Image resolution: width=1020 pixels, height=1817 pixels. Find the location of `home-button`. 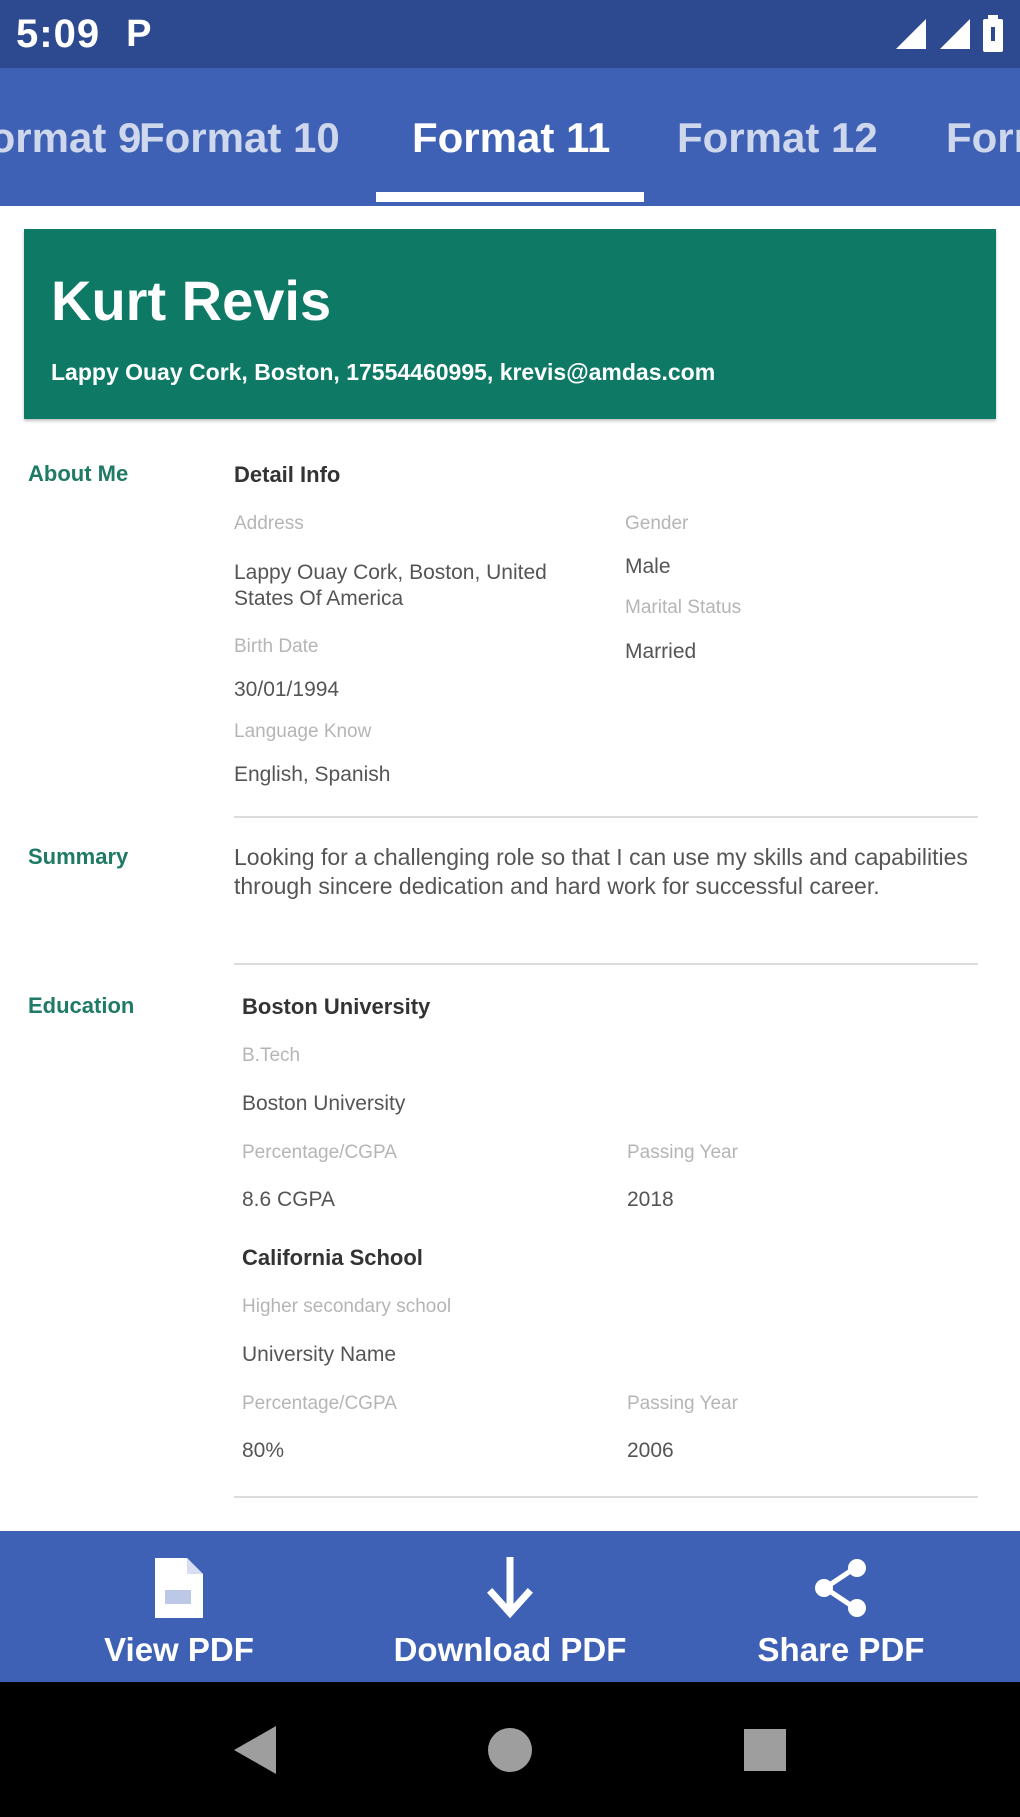

home-button is located at coordinates (510, 1749).